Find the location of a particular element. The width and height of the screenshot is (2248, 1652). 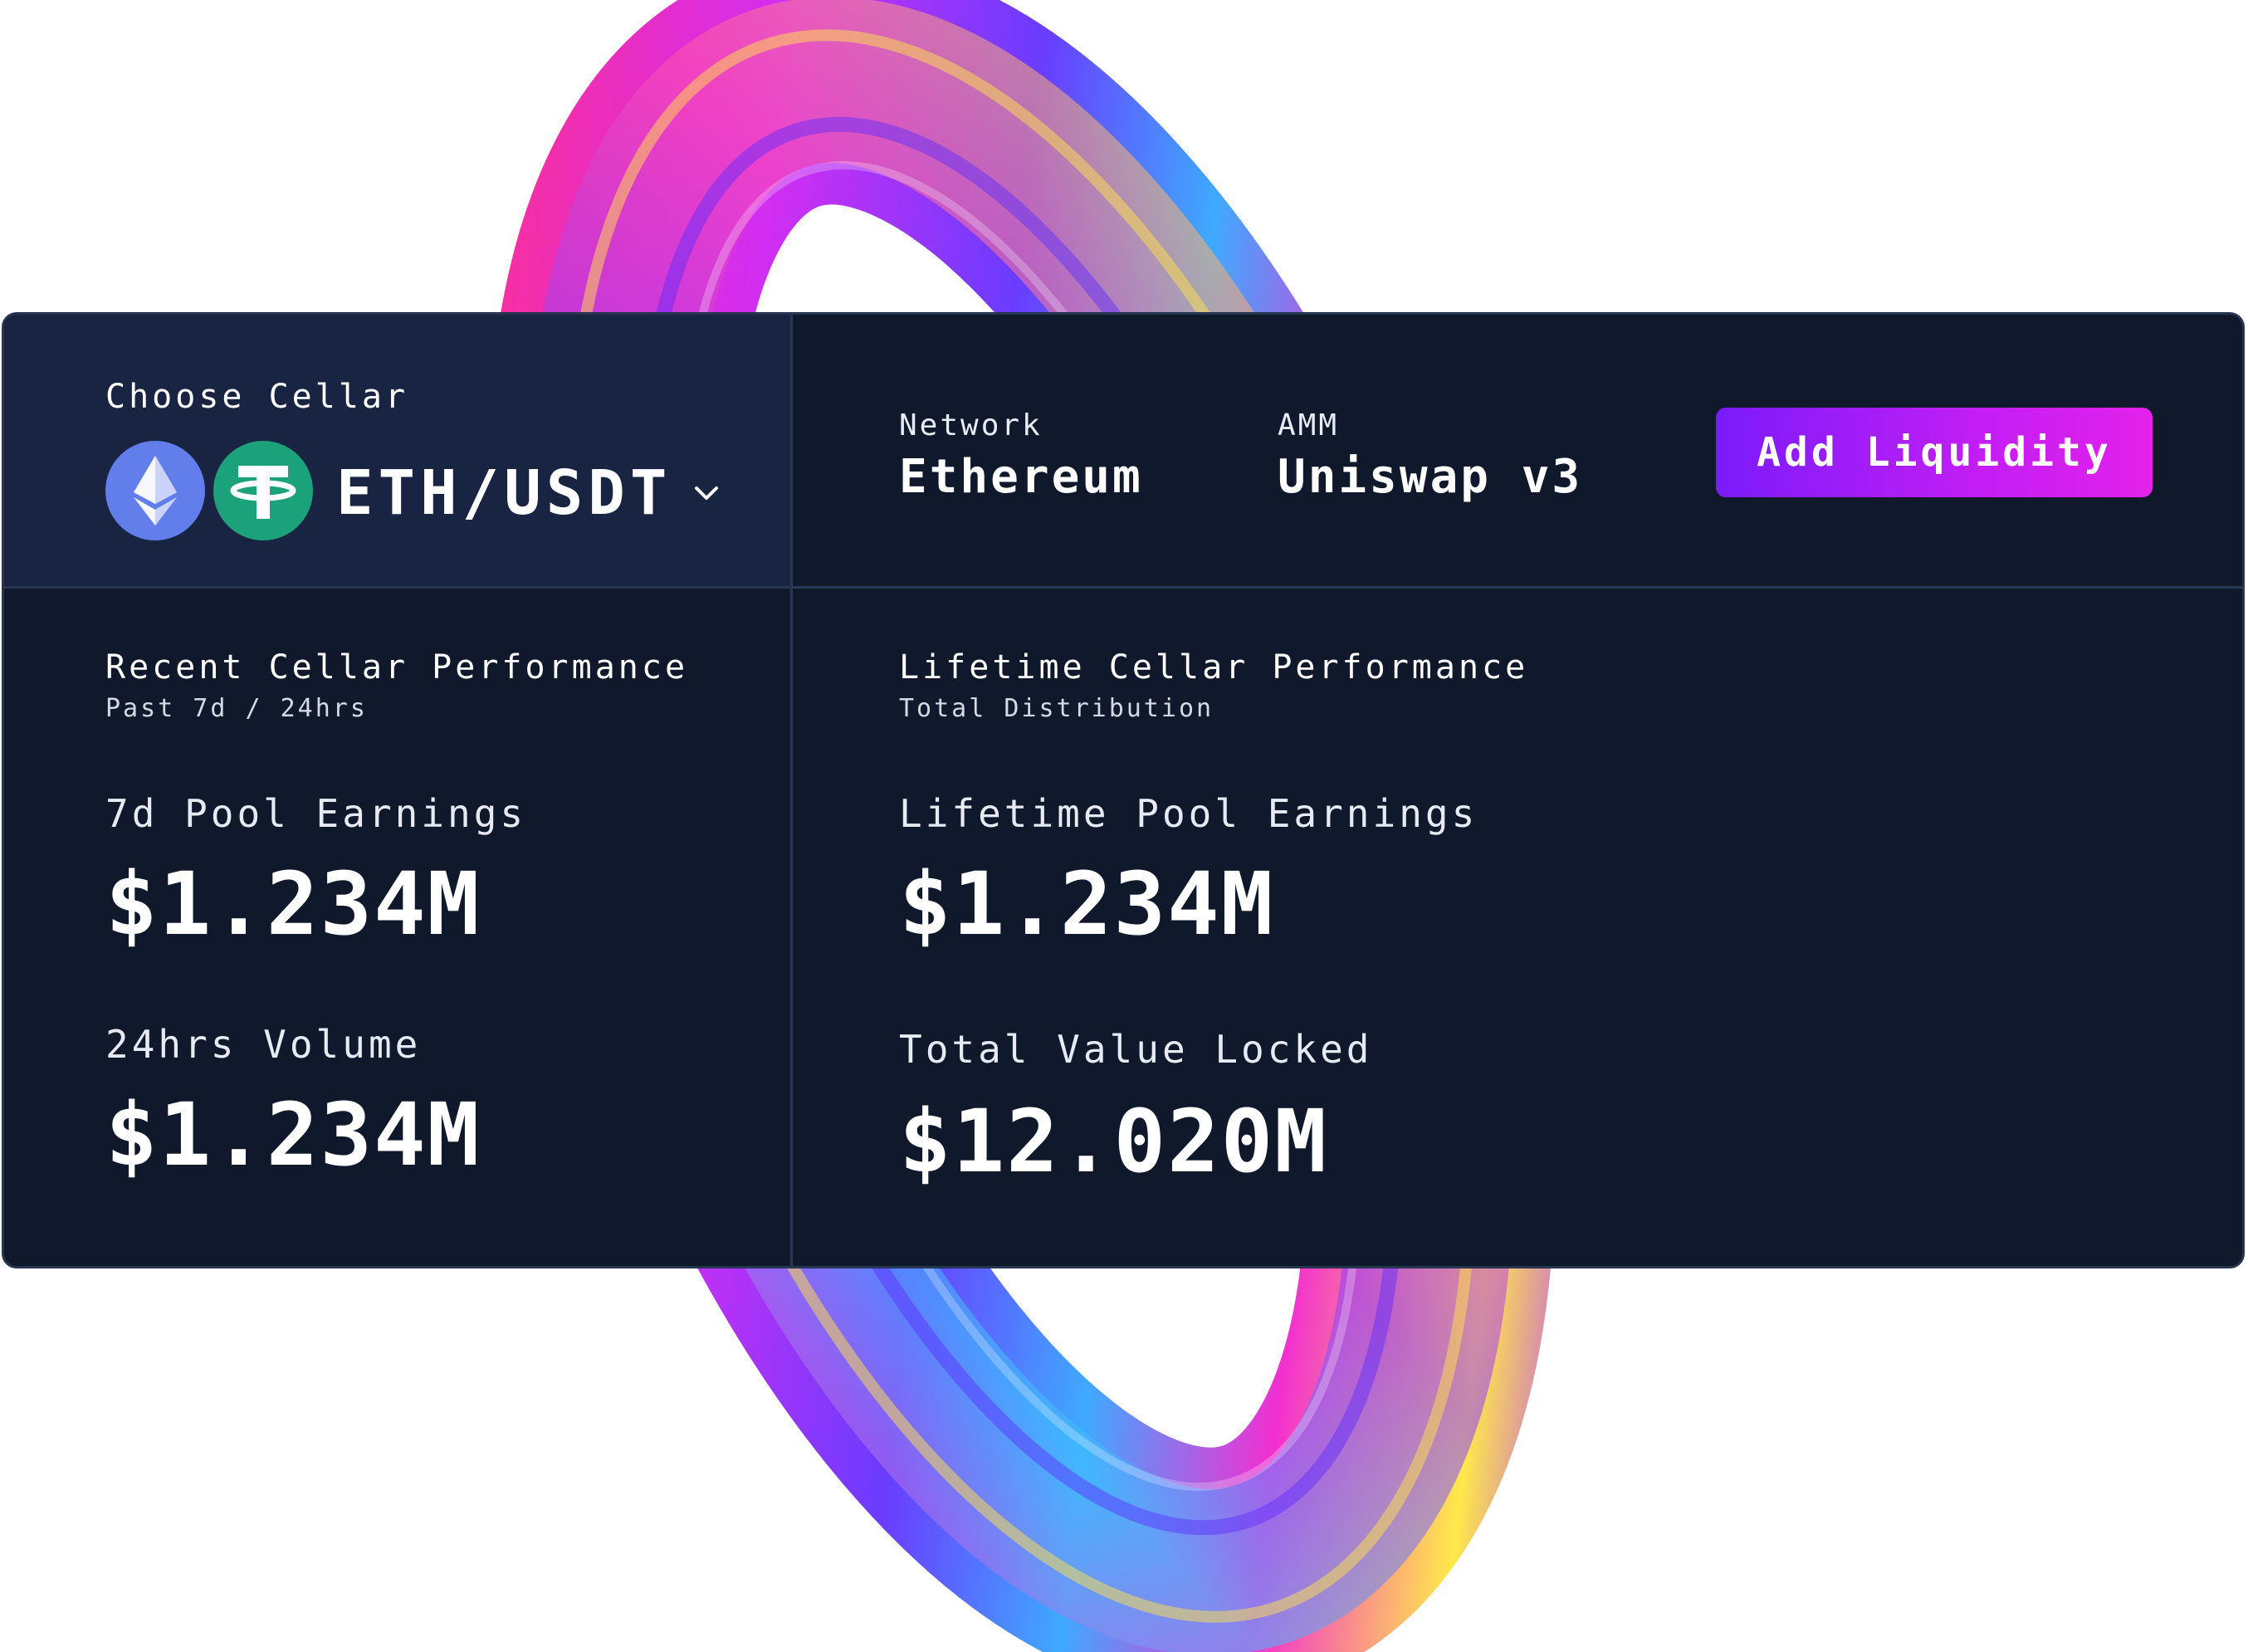

tether-icon is located at coordinates (263, 490).